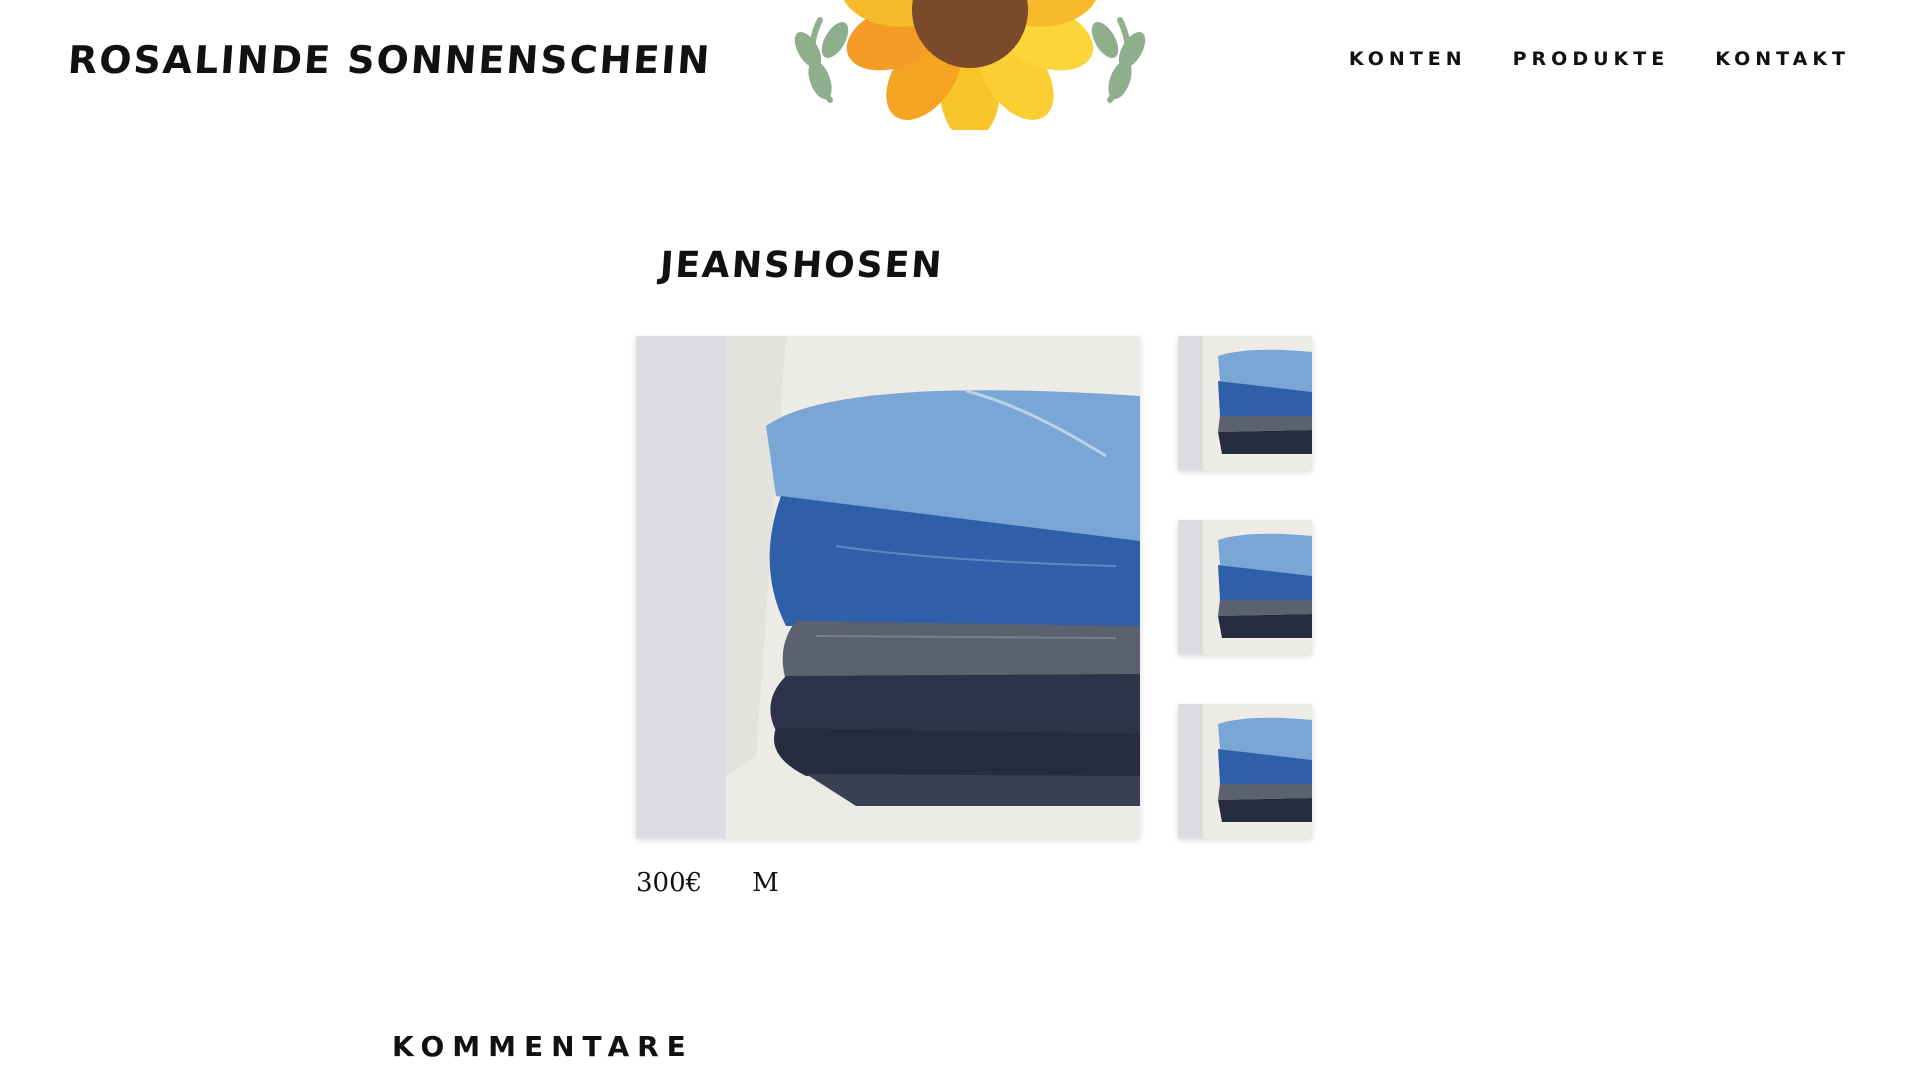 The image size is (1920, 1080). Describe the element at coordinates (543, 1046) in the screenshot. I see `comments-heading: KOMMENTARE` at that location.